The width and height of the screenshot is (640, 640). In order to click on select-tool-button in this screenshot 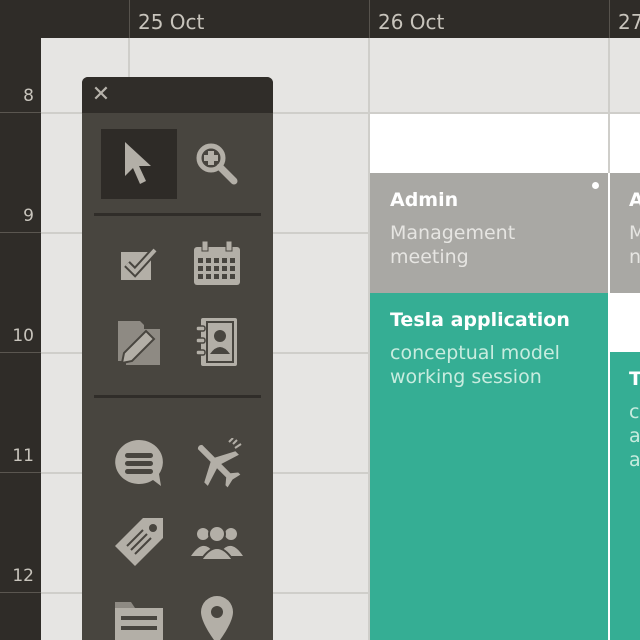, I will do `click(139, 164)`.